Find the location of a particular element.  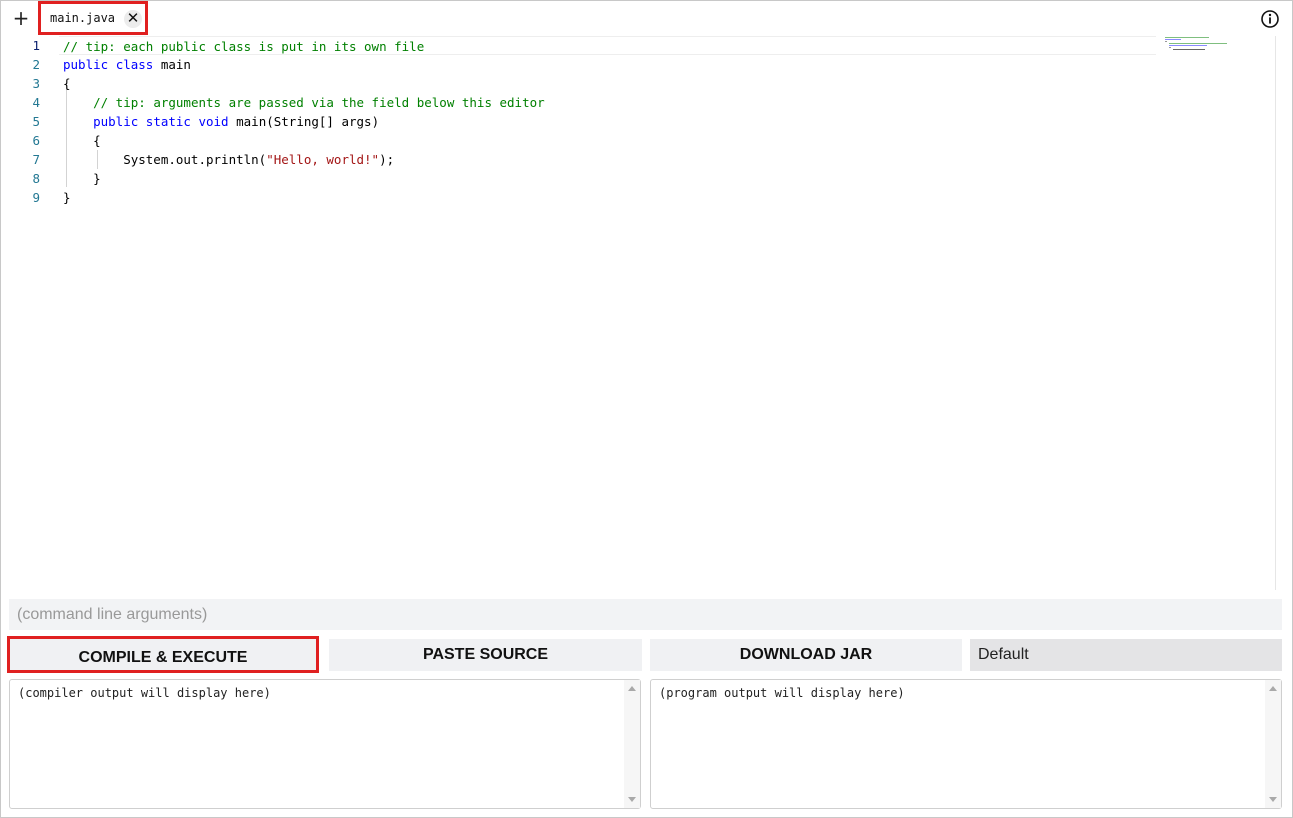

paste-source-button: PASTE SOURCE is located at coordinates (485, 655).